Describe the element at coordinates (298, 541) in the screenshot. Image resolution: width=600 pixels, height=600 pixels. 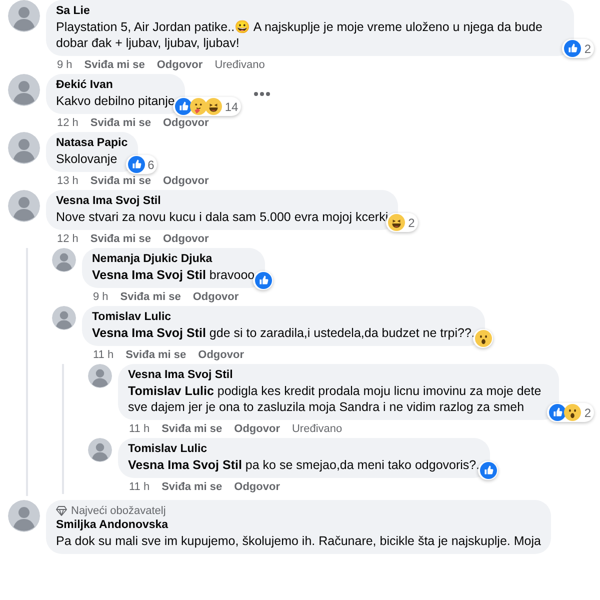
I see `comment-text: Pa dok su mali sve im kupujemo, školujemo ih. Računare, bicikle šta je najskuplje. Moja` at that location.